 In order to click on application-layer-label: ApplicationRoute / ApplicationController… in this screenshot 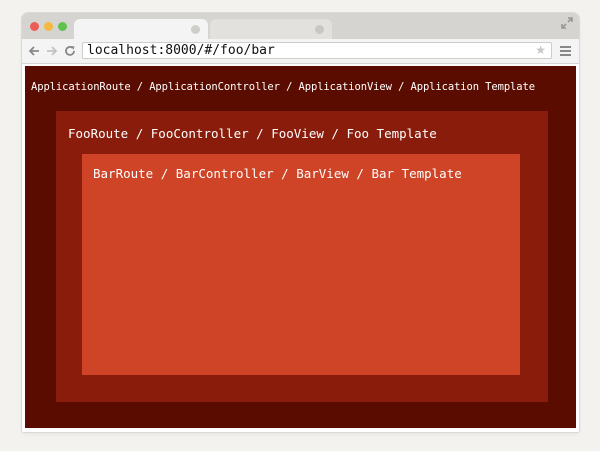, I will do `click(283, 87)`.